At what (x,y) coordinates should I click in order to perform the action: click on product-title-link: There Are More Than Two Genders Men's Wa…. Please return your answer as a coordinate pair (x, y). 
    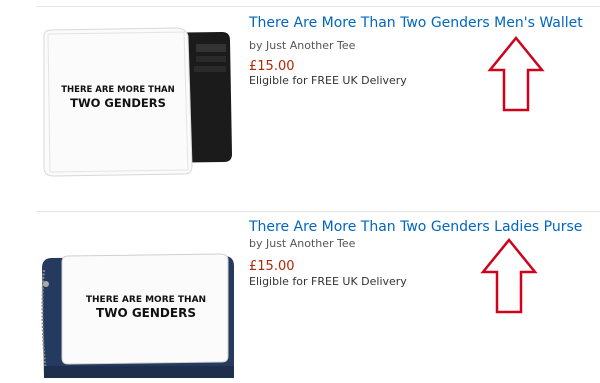
    Looking at the image, I should click on (416, 23).